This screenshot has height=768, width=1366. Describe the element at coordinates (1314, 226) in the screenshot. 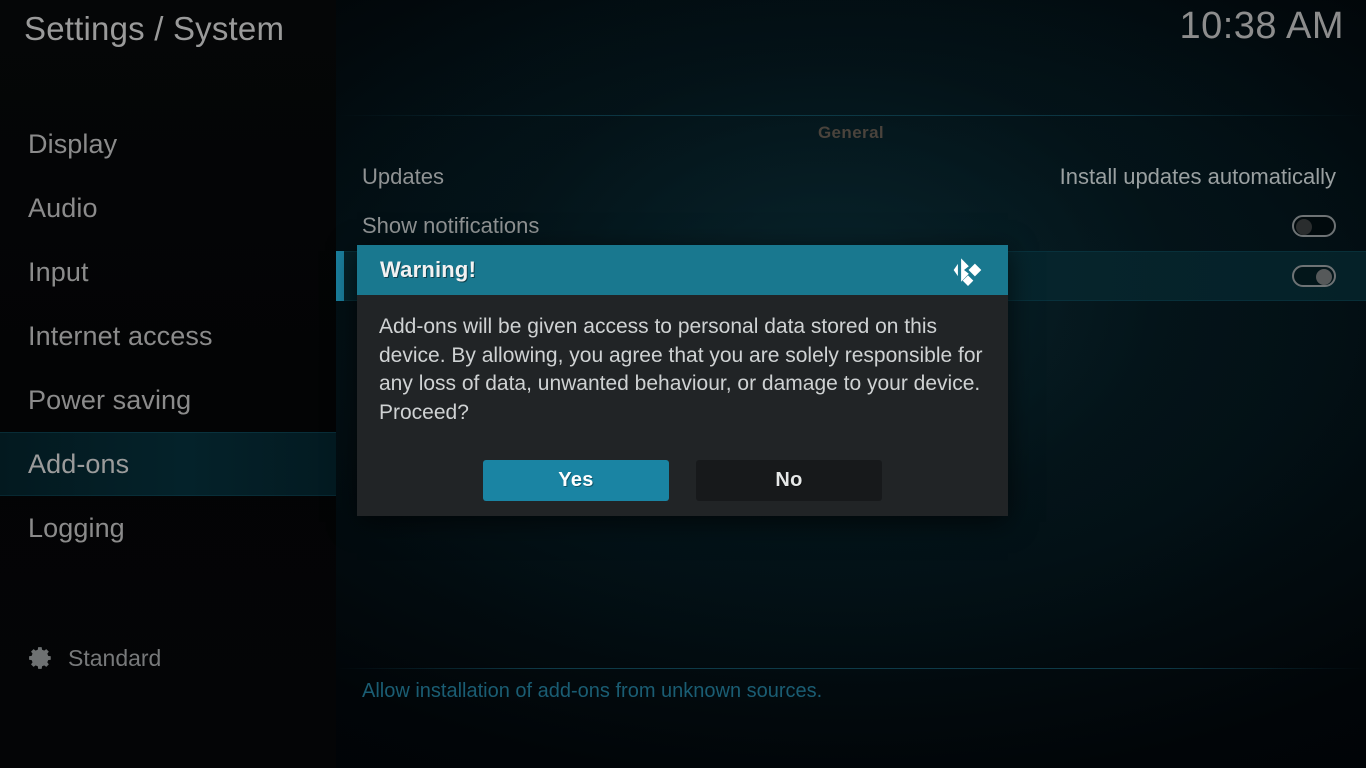

I see `show-notifications-toggle` at that location.